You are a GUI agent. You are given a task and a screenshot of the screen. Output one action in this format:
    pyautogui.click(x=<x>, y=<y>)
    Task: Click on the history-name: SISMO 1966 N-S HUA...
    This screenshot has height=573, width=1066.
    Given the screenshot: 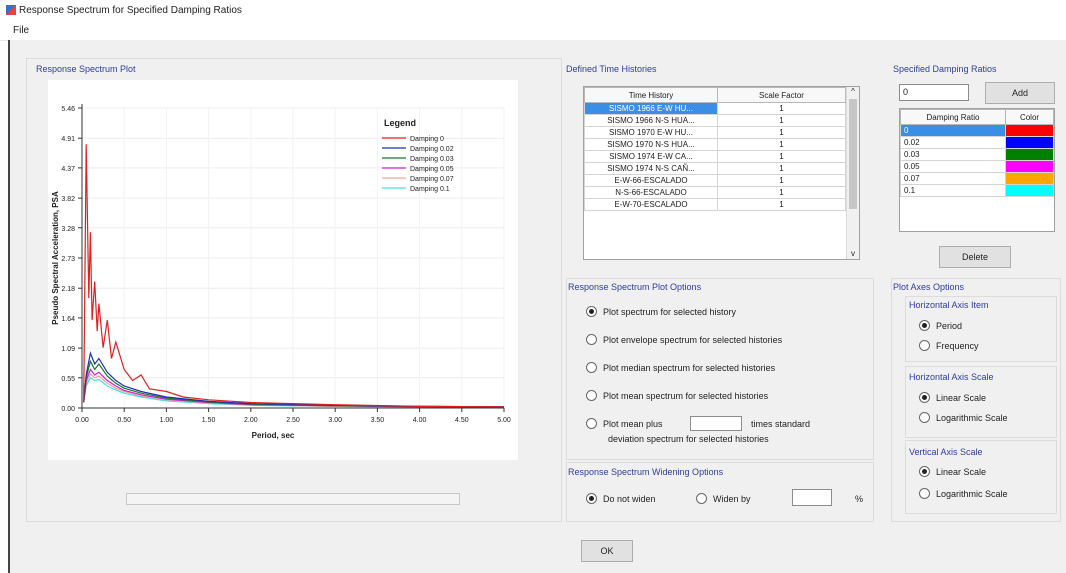 What is the action you would take?
    pyautogui.click(x=651, y=120)
    